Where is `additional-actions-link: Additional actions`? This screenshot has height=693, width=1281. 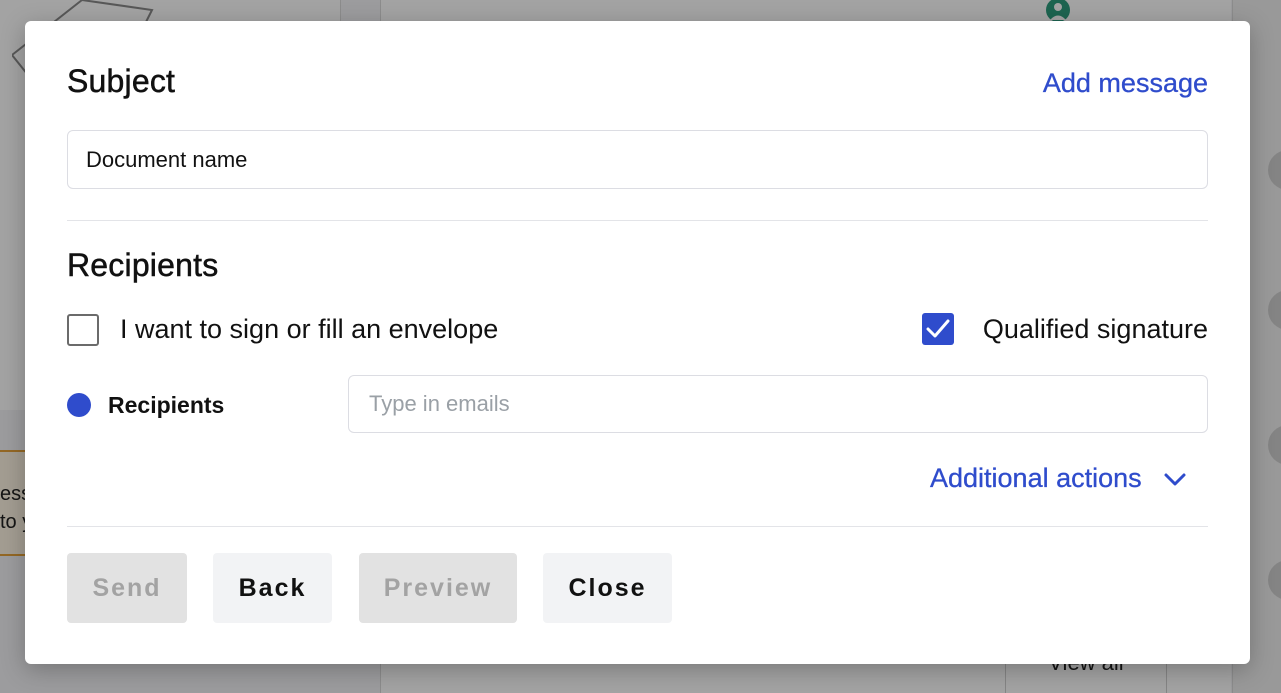 additional-actions-link: Additional actions is located at coordinates (1058, 478).